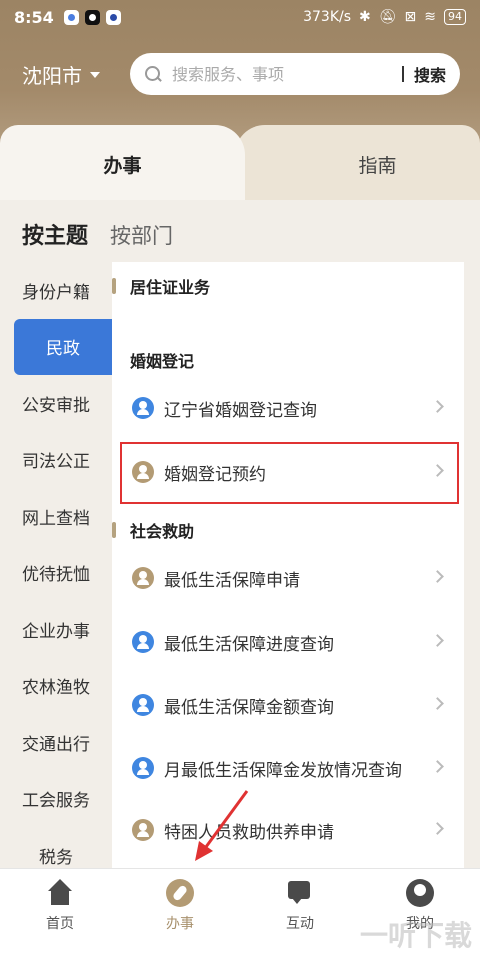 The height and width of the screenshot is (960, 480). I want to click on nav-services: 办事, so click(180, 914).